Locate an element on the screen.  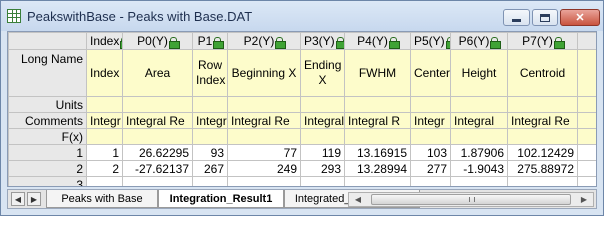
column-header: P5(Y) is located at coordinates (430, 41).